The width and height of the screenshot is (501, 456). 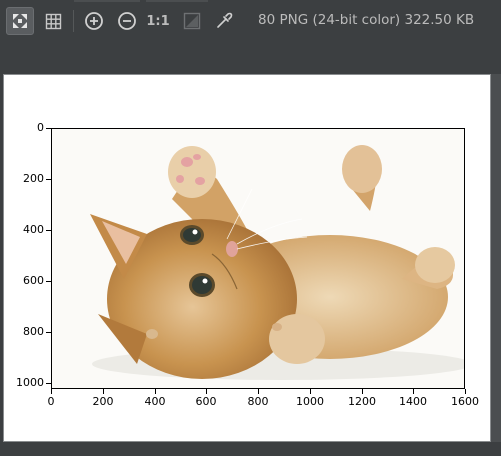 What do you see at coordinates (103, 401) in the screenshot?
I see `x-tick-label: 200` at bounding box center [103, 401].